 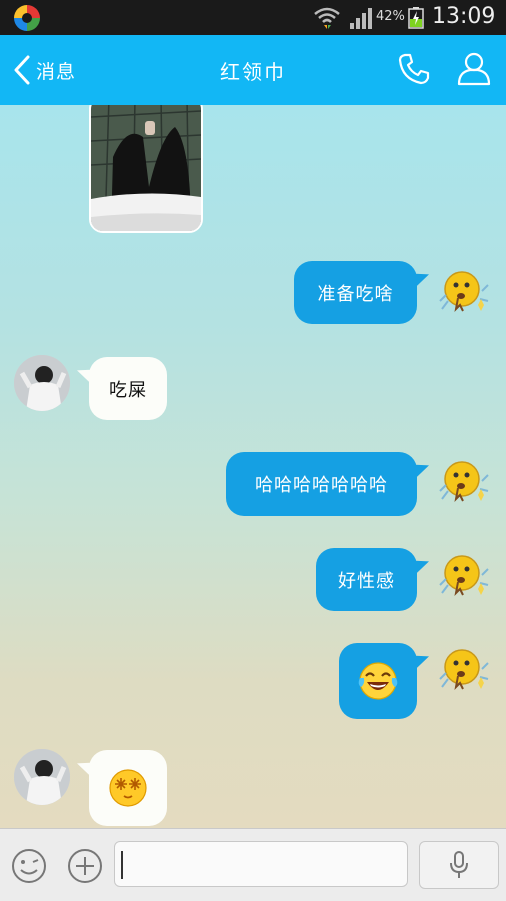 What do you see at coordinates (414, 69) in the screenshot?
I see `phone-icon` at bounding box center [414, 69].